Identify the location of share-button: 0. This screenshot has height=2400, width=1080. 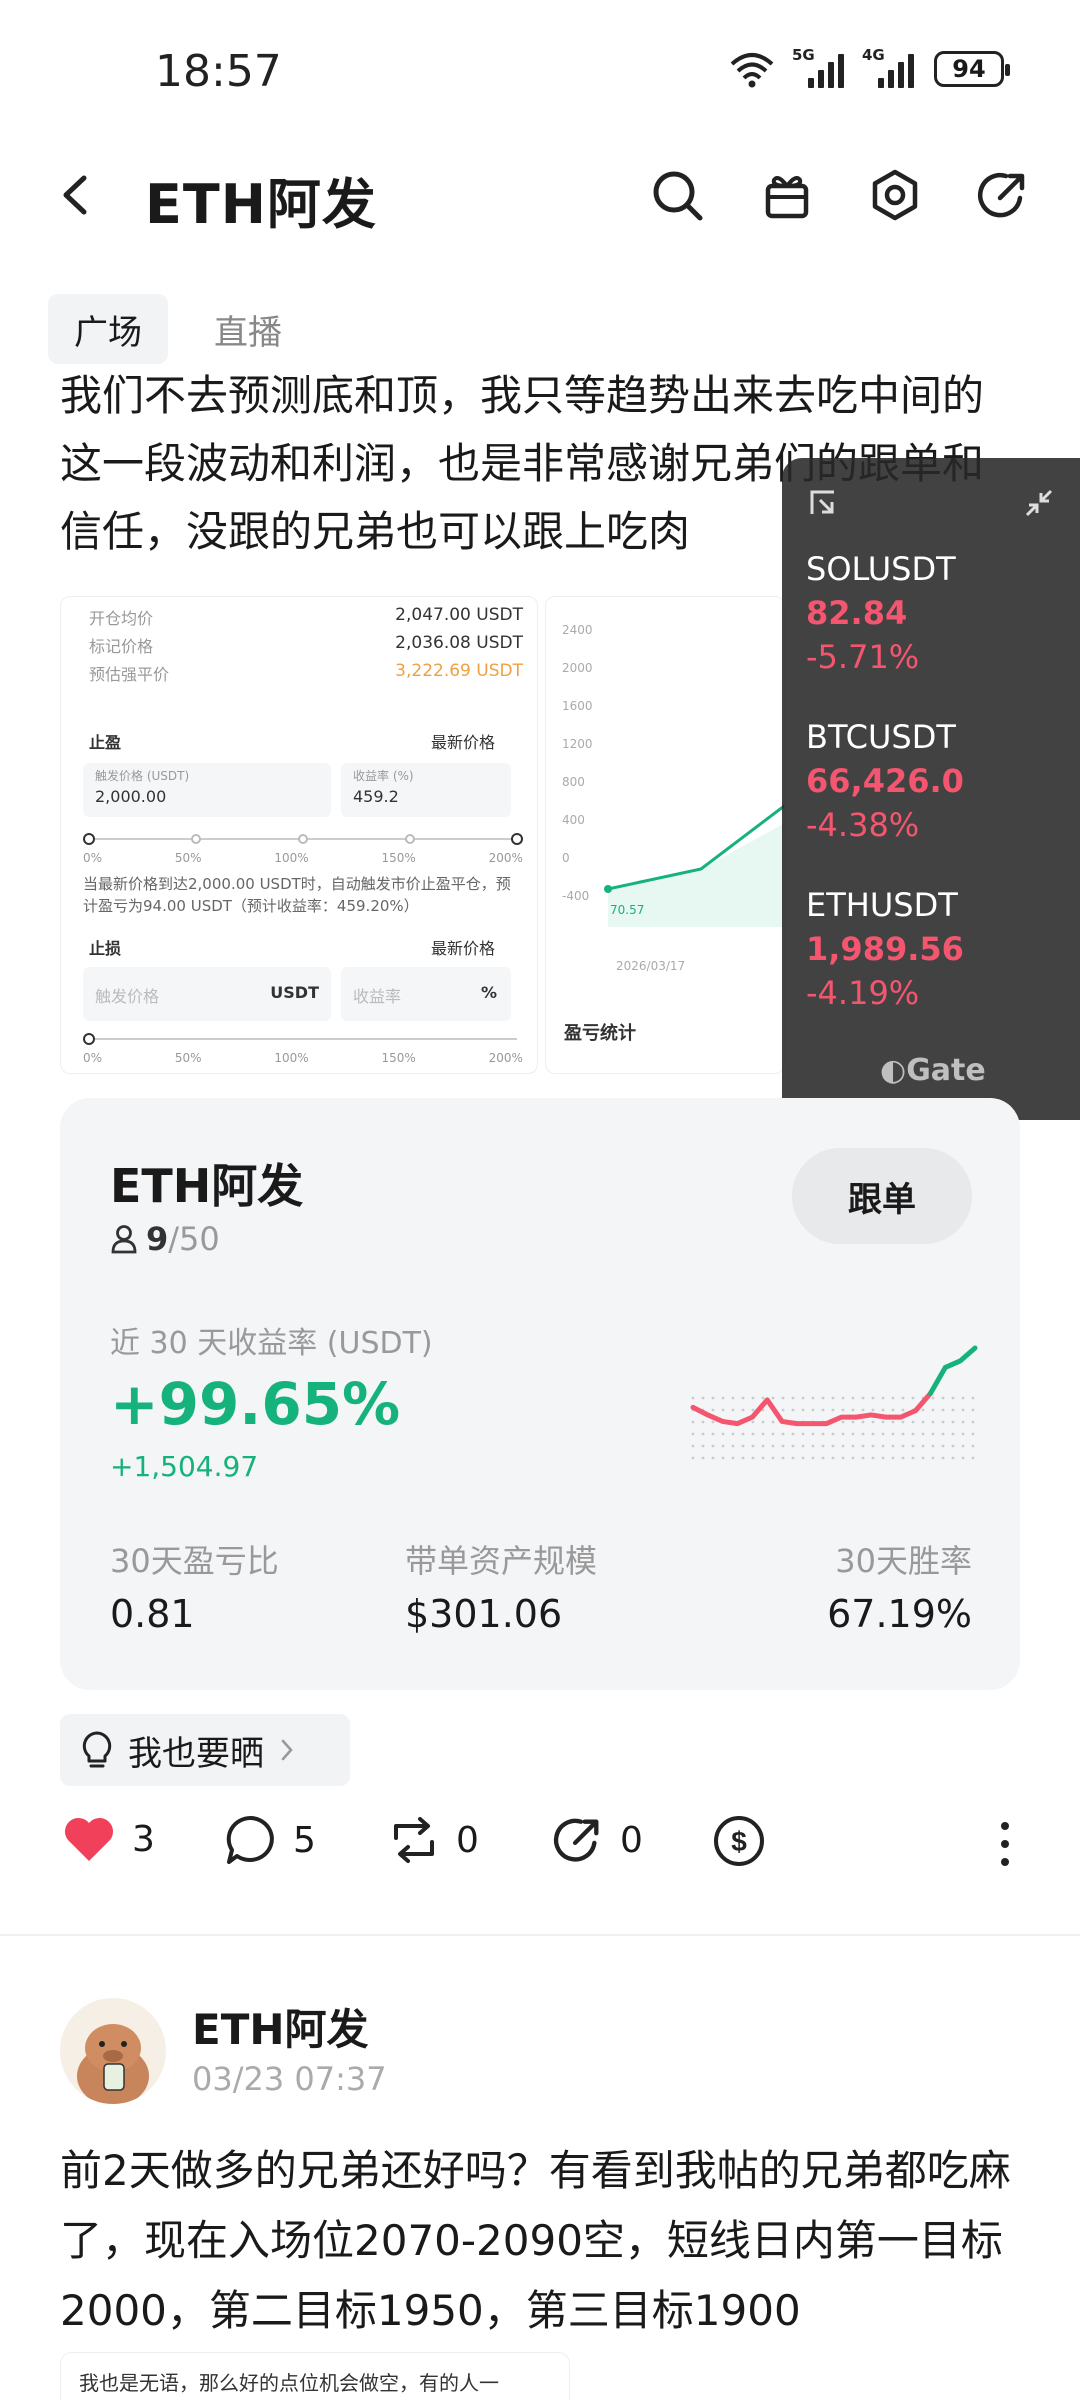
(597, 1840).